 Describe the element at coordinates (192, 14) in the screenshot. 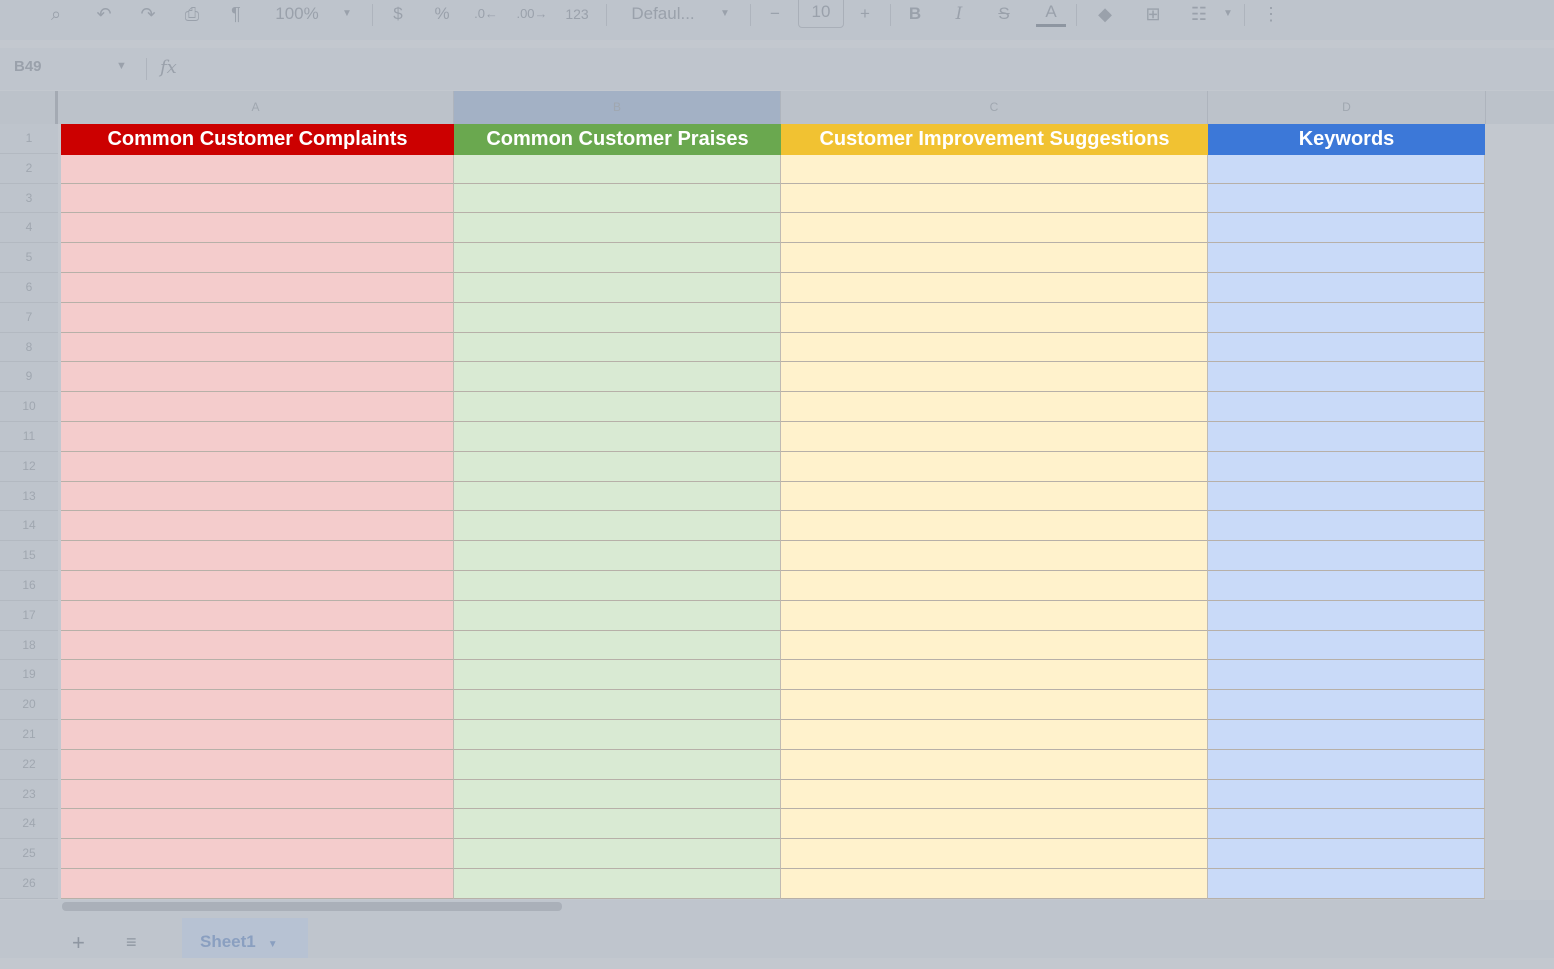

I see `print-icon: ⎙` at that location.